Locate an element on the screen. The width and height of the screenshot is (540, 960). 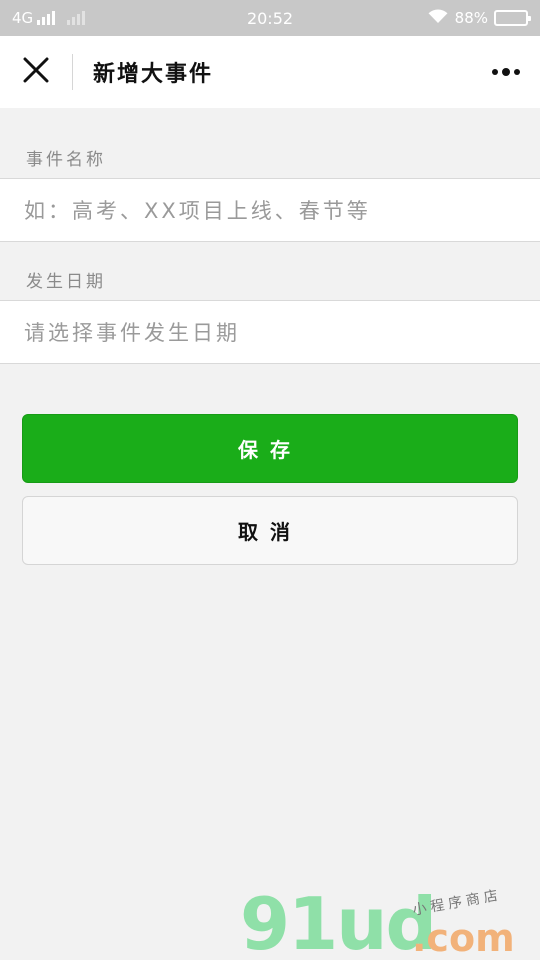
network-type: 4G is located at coordinates (23, 18).